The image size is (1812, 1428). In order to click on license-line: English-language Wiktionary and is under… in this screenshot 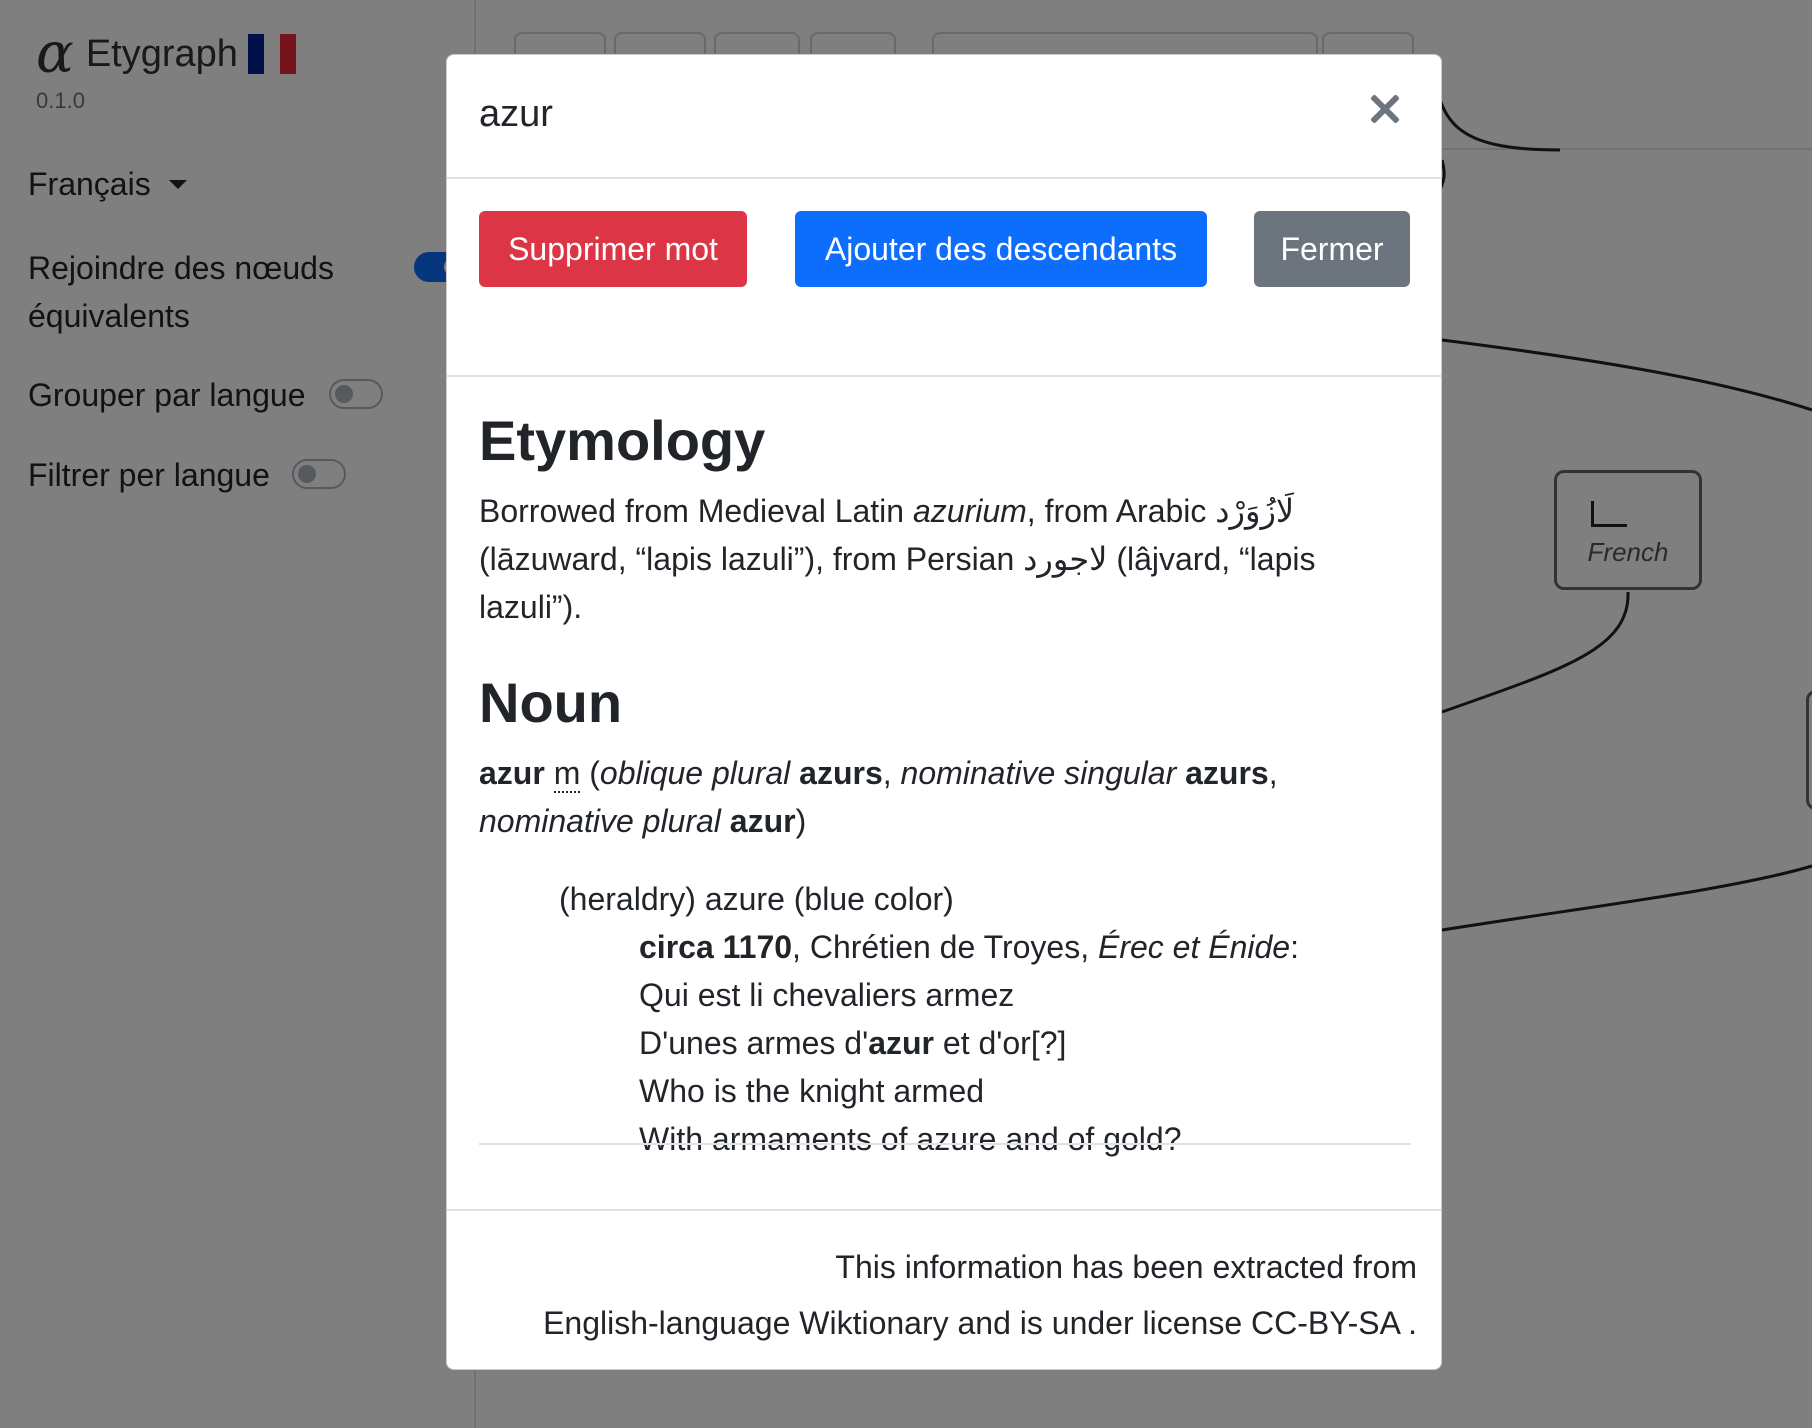, I will do `click(980, 1323)`.